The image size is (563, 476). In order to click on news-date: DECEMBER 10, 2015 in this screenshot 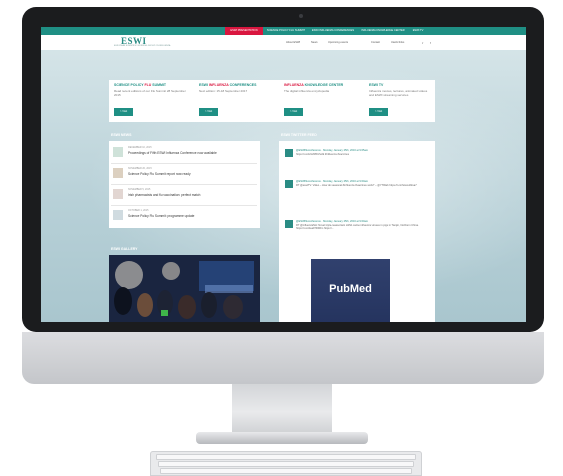, I will do `click(140, 147)`.